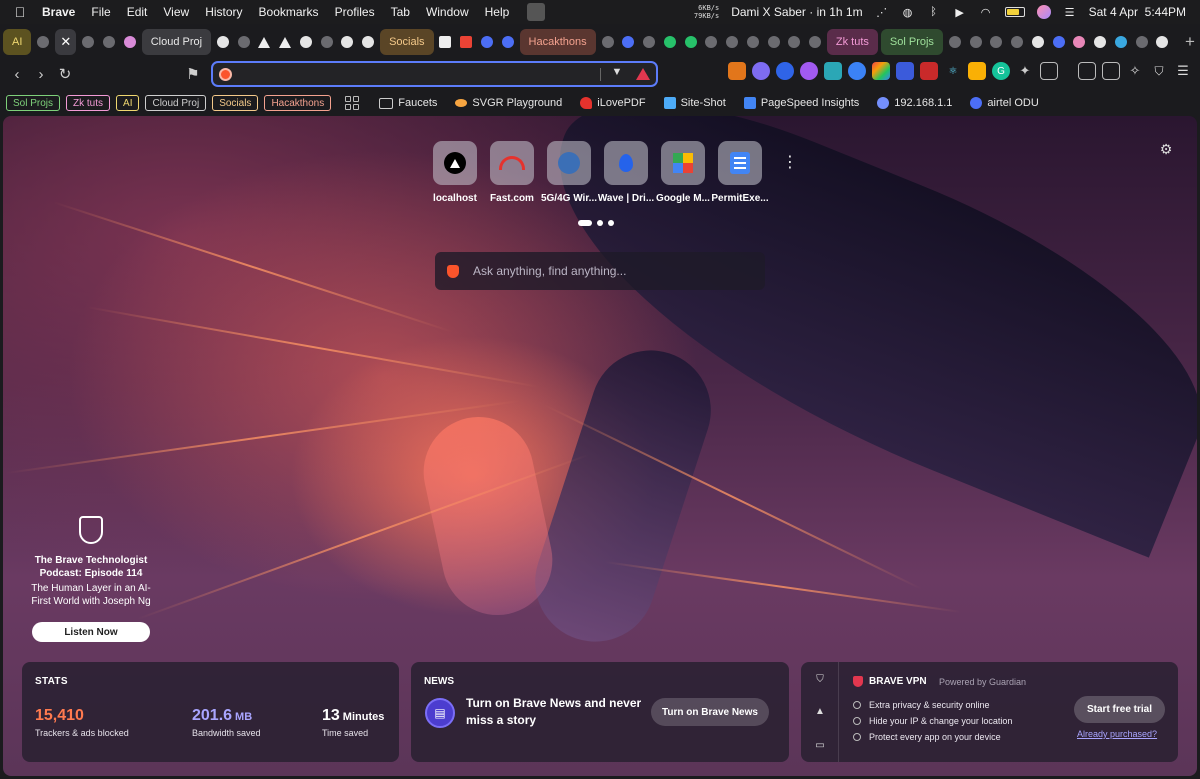 This screenshot has width=1200, height=779. What do you see at coordinates (761, 71) in the screenshot?
I see `cloud-extension-icon` at bounding box center [761, 71].